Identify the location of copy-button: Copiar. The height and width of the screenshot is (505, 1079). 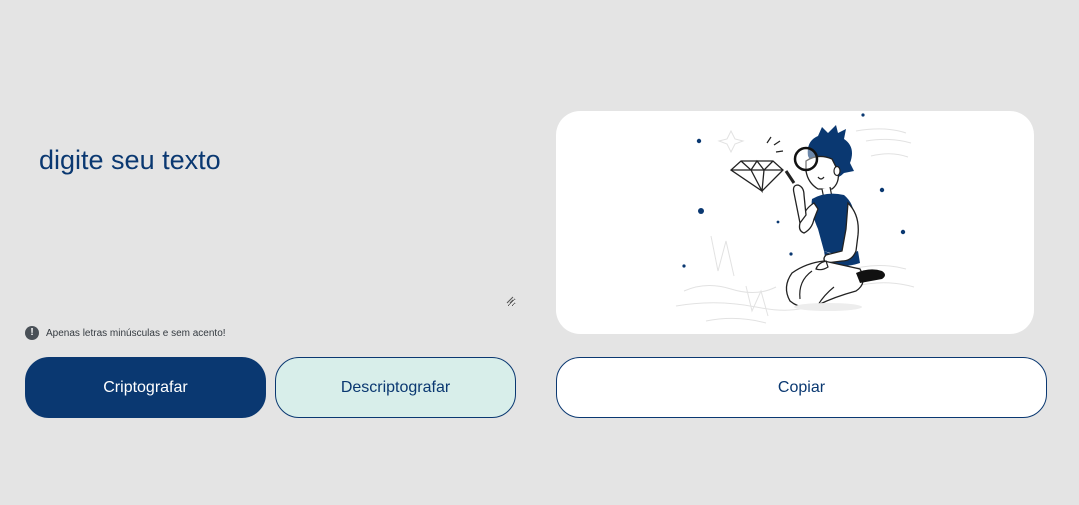
(801, 387).